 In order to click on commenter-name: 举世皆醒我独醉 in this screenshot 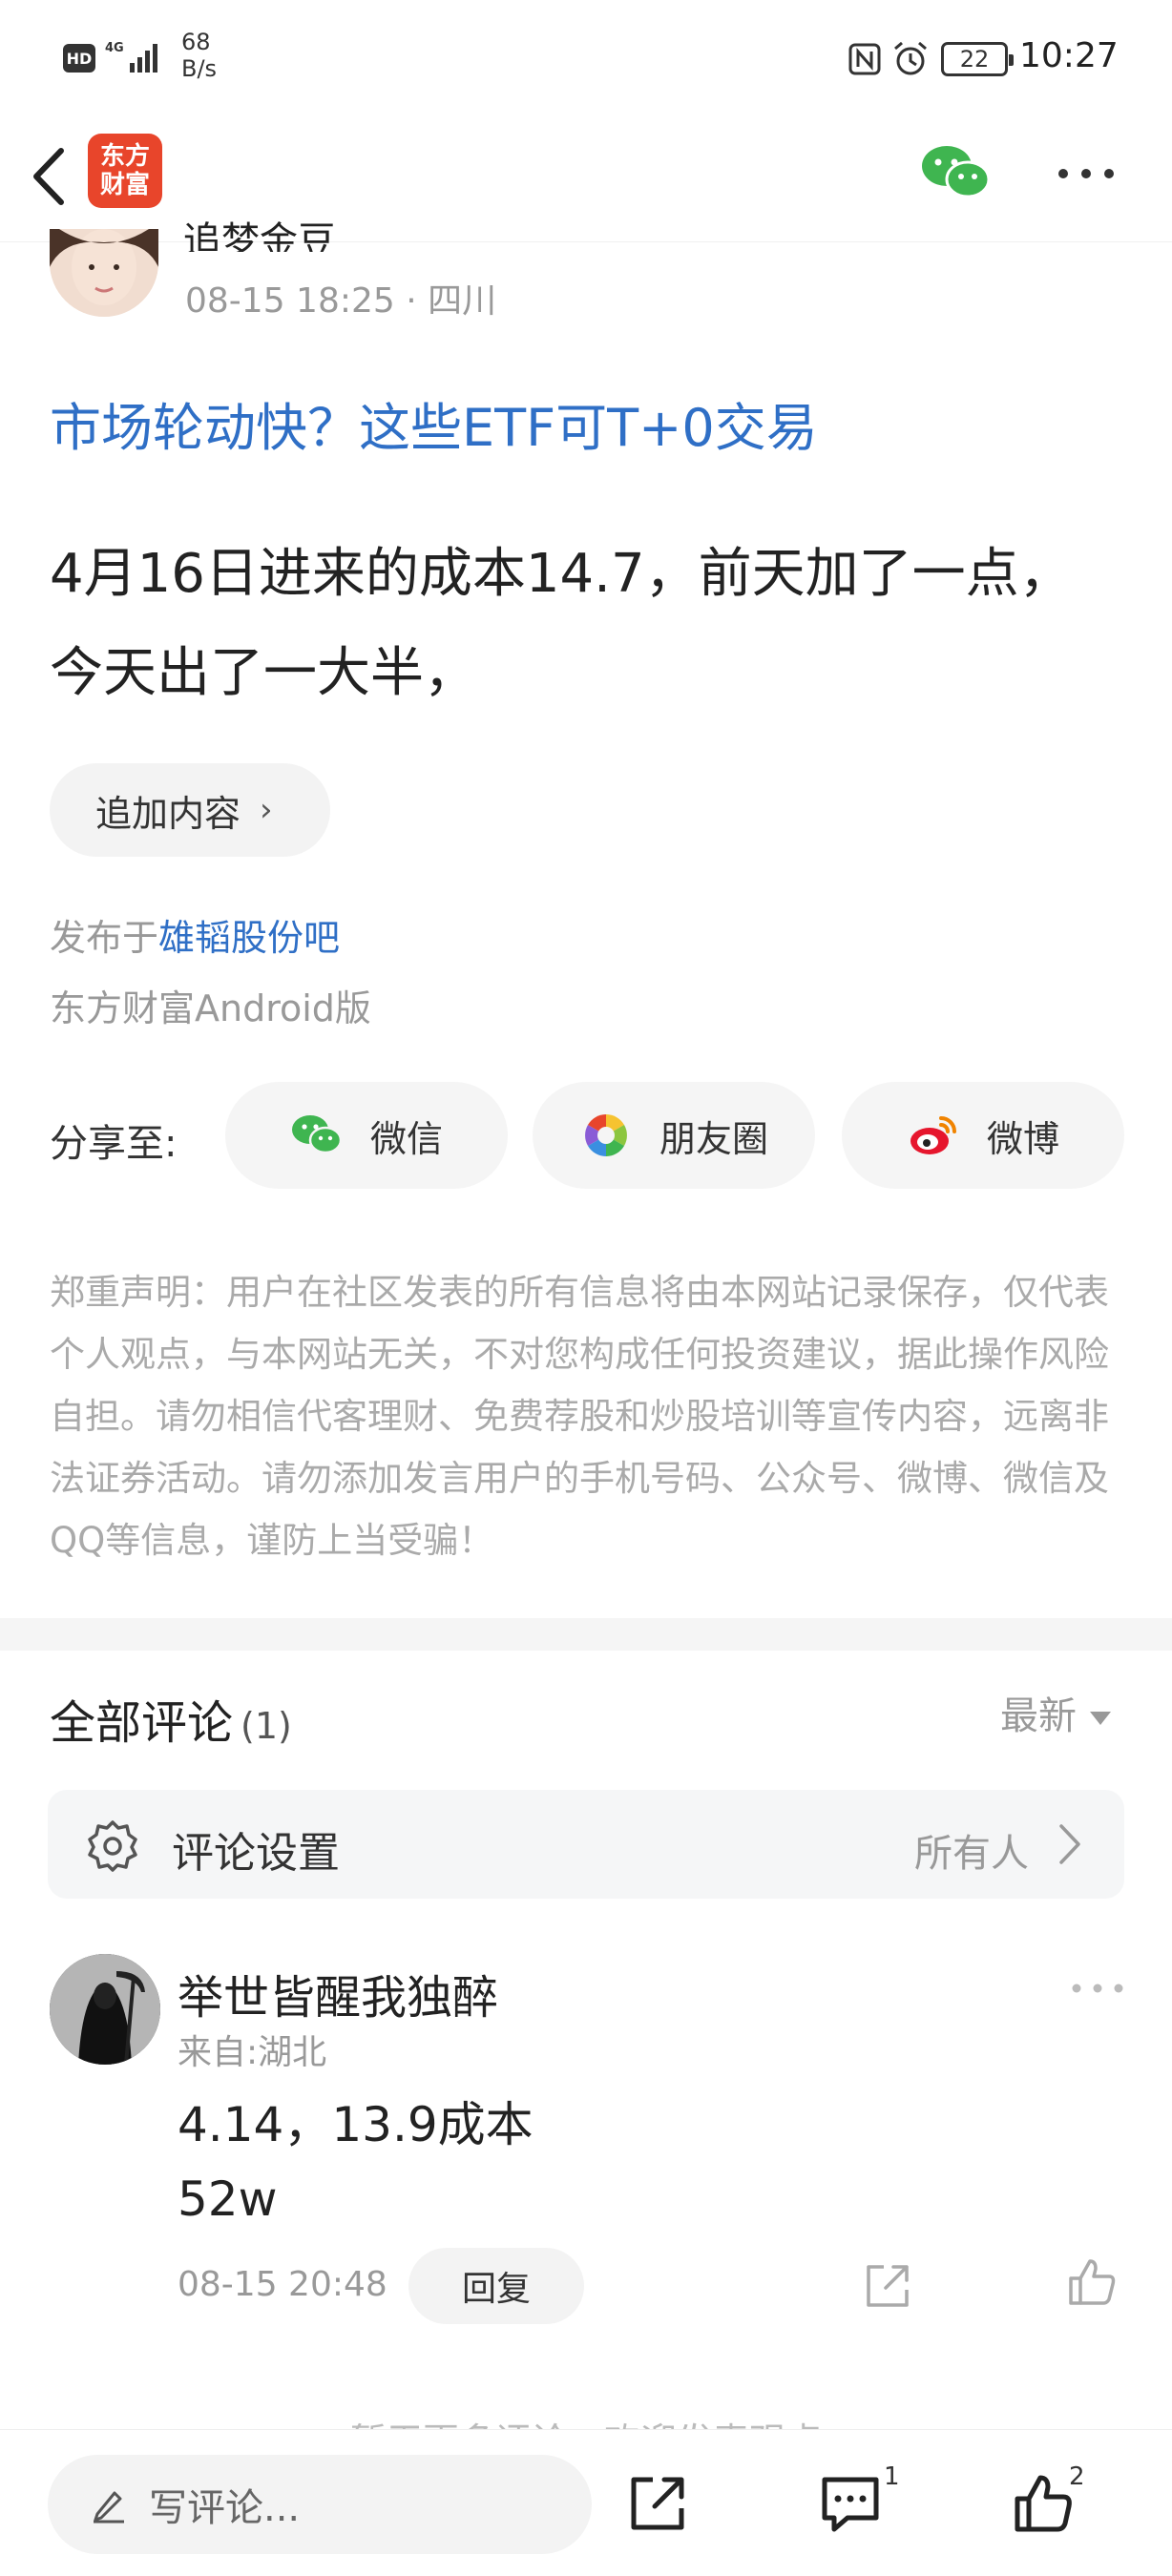, I will do `click(338, 1993)`.